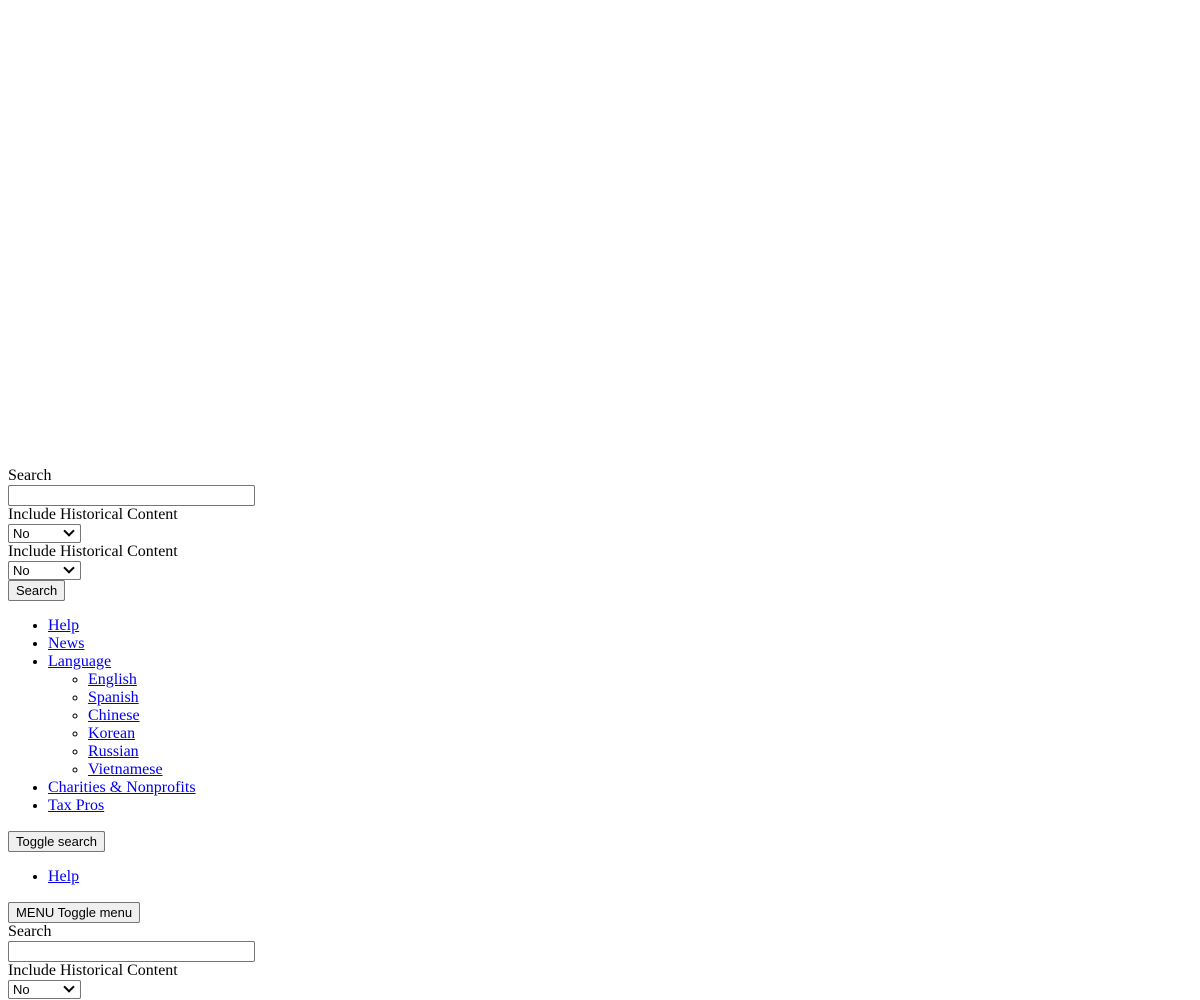  I want to click on historical-content-select: No, so click(44, 533).